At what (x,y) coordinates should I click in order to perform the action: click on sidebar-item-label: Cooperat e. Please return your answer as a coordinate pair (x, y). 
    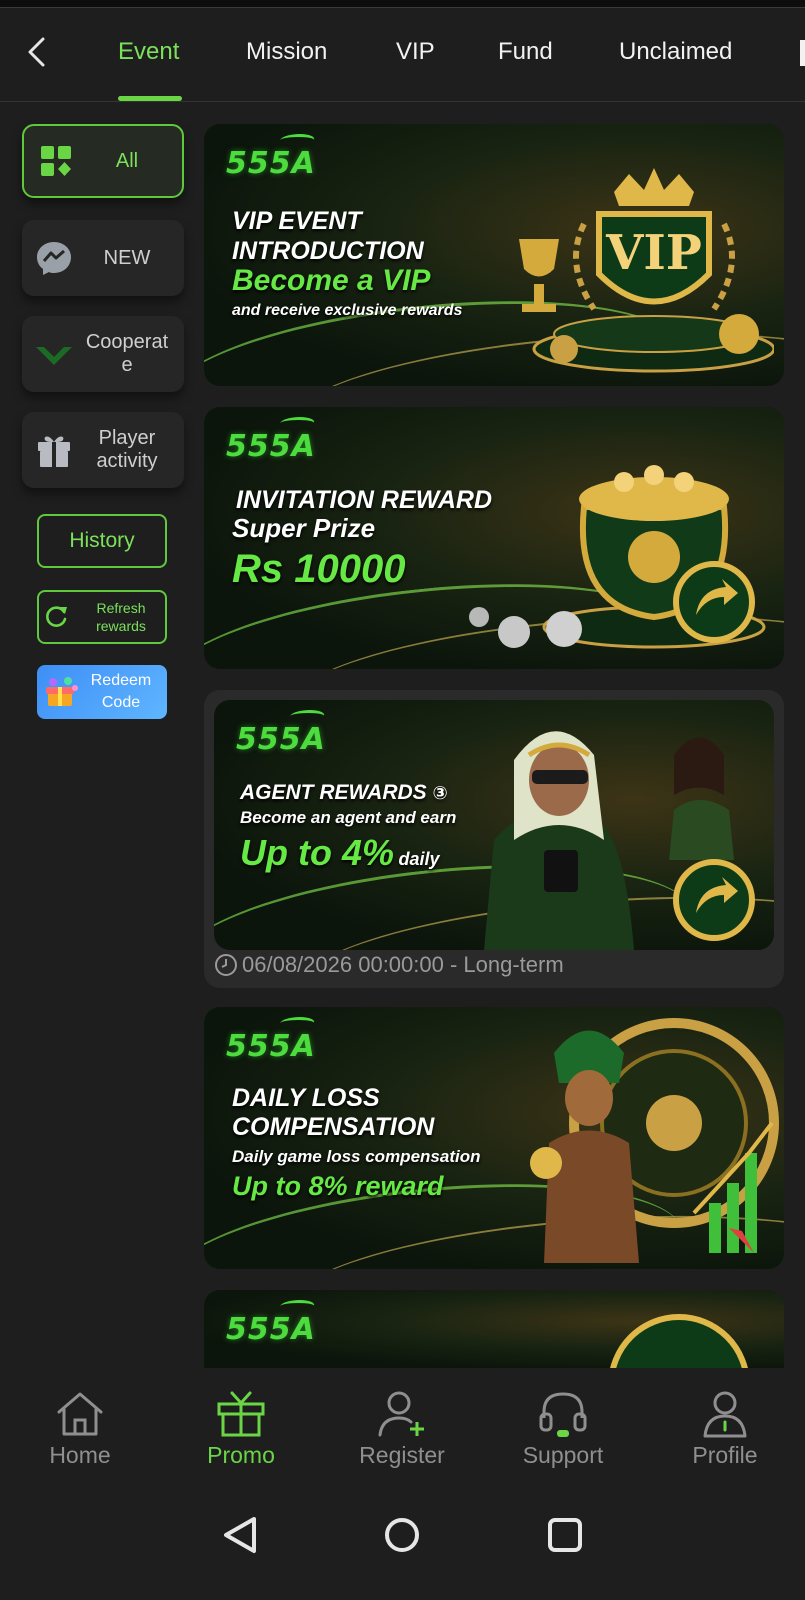
    Looking at the image, I should click on (127, 353).